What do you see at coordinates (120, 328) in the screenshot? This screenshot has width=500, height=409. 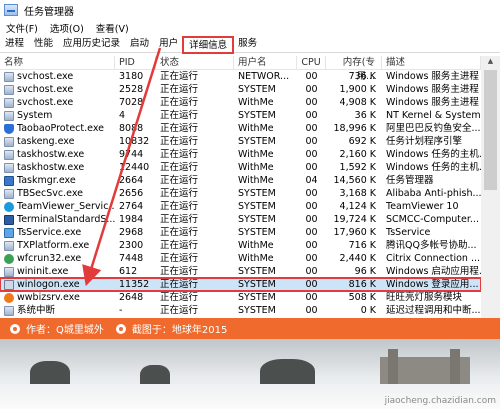 I see `camera-icon` at bounding box center [120, 328].